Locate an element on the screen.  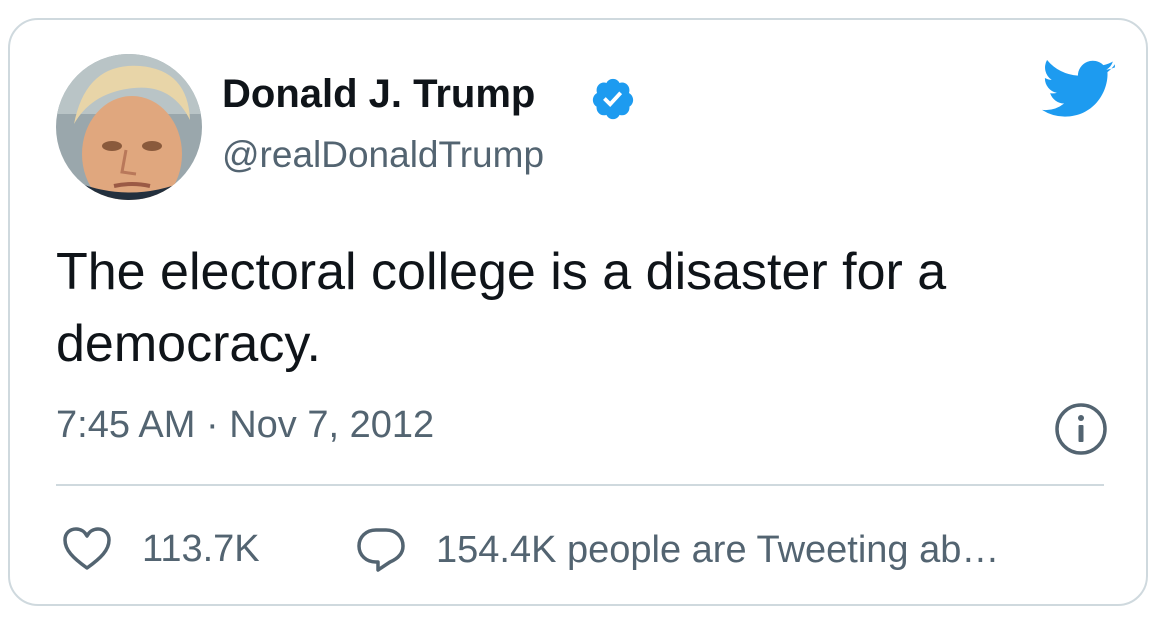
display-name: Donald J. Trump is located at coordinates (378, 94).